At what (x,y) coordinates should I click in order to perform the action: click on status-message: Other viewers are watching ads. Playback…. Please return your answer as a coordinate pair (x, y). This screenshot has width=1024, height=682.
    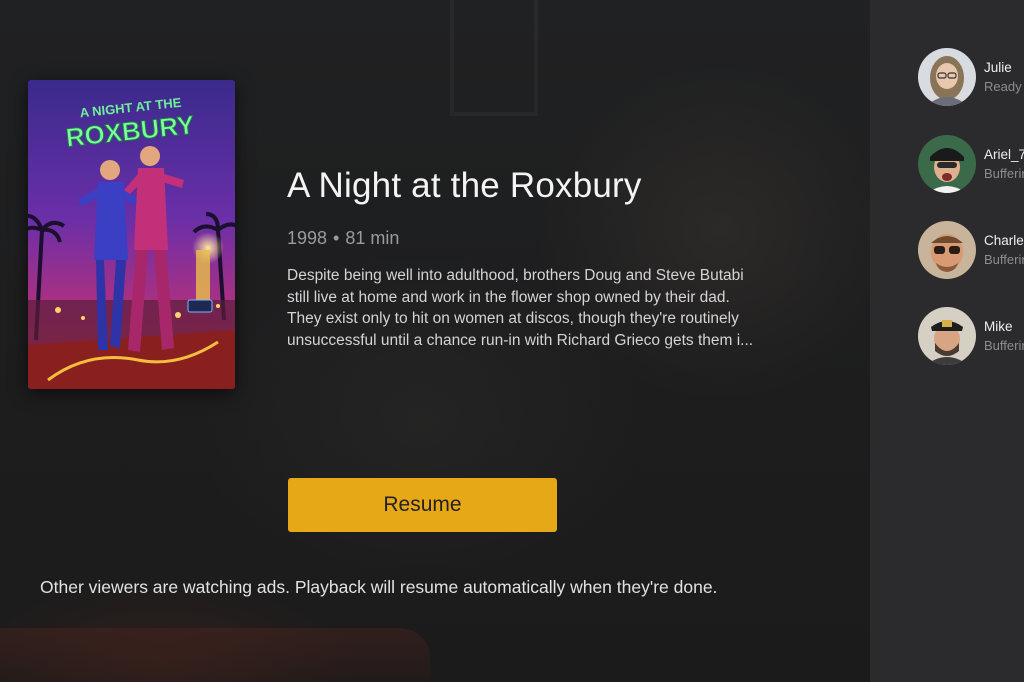
    Looking at the image, I should click on (379, 587).